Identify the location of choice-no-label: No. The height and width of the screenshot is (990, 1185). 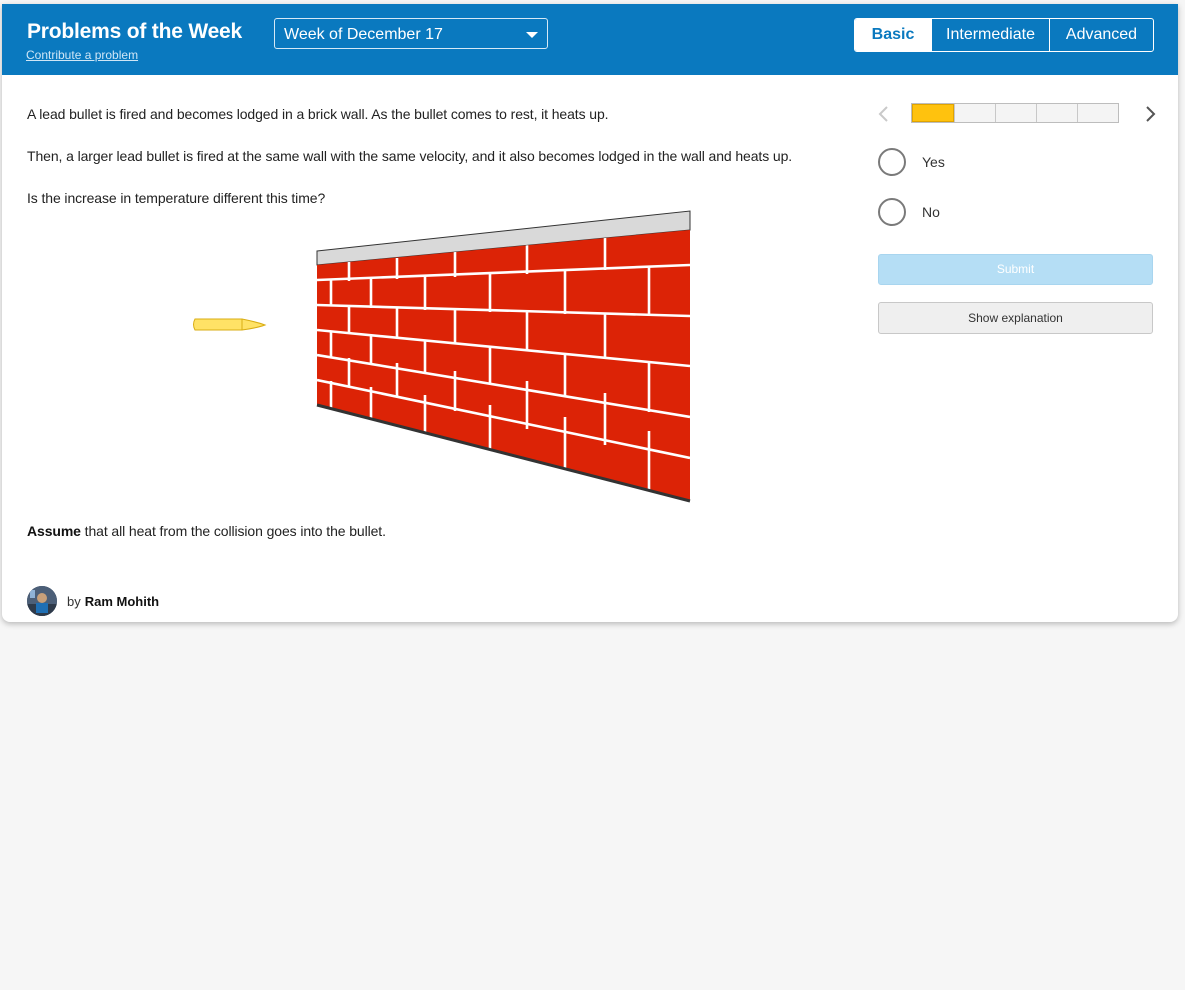
(931, 212).